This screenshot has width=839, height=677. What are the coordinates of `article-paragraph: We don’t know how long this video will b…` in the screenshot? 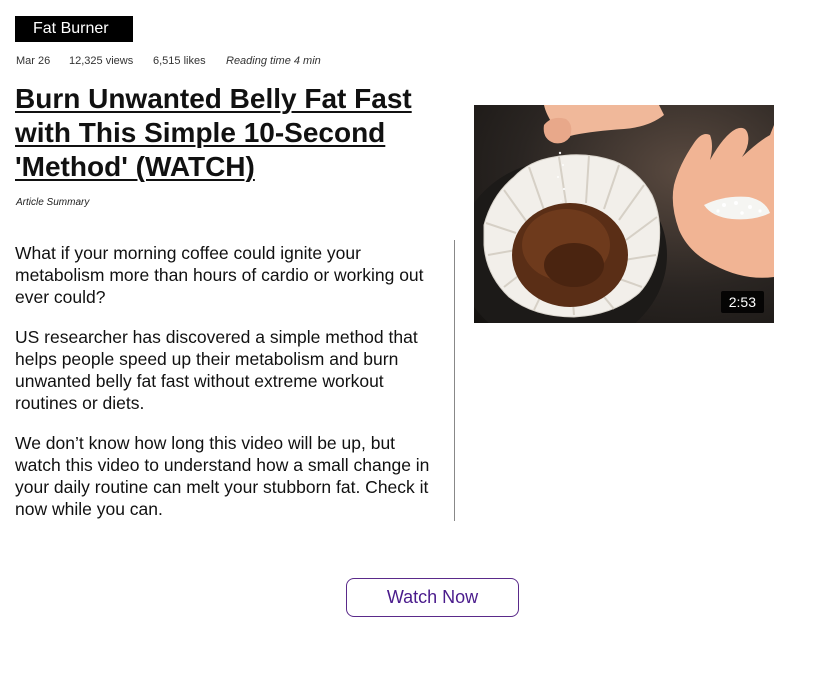 It's located at (222, 476).